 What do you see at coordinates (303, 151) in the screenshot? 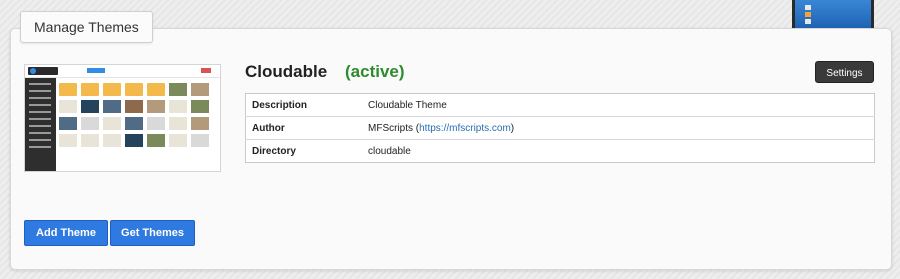
I see `detail-label-directory: Directory` at bounding box center [303, 151].